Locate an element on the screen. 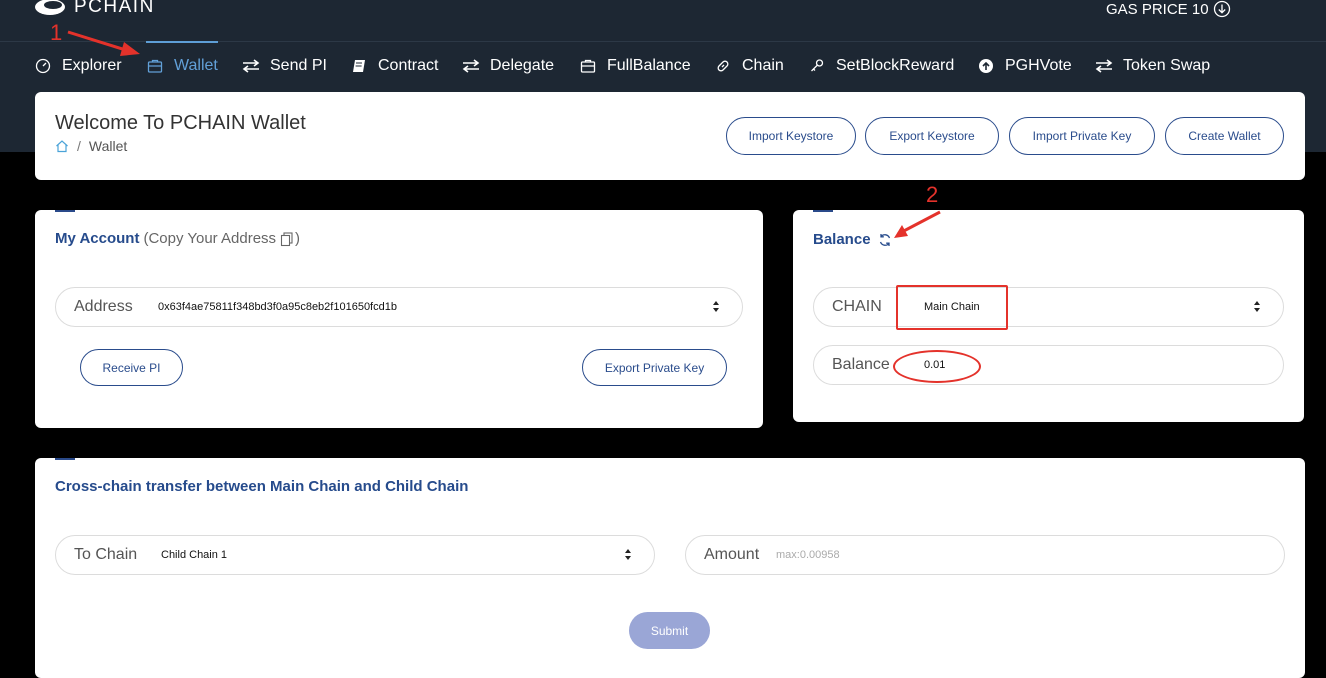 The height and width of the screenshot is (678, 1326). copy-address-link: (Copy Your Address ) is located at coordinates (221, 238).